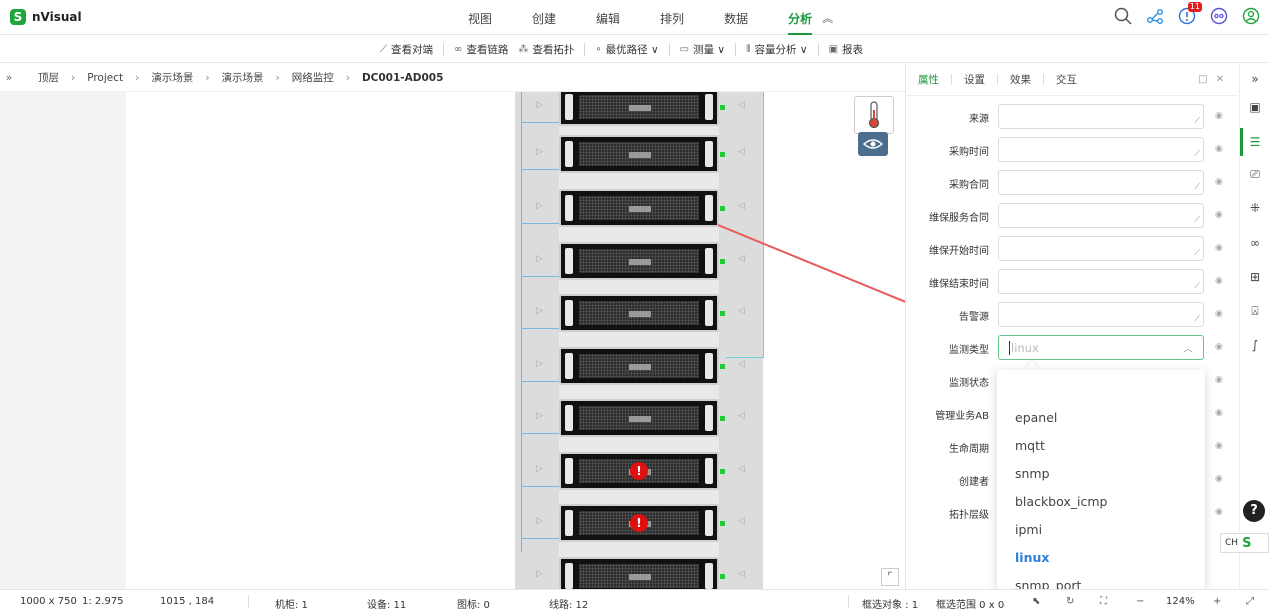 The image size is (1269, 613). I want to click on monitor-type-select: linux ︿, so click(1101, 347).